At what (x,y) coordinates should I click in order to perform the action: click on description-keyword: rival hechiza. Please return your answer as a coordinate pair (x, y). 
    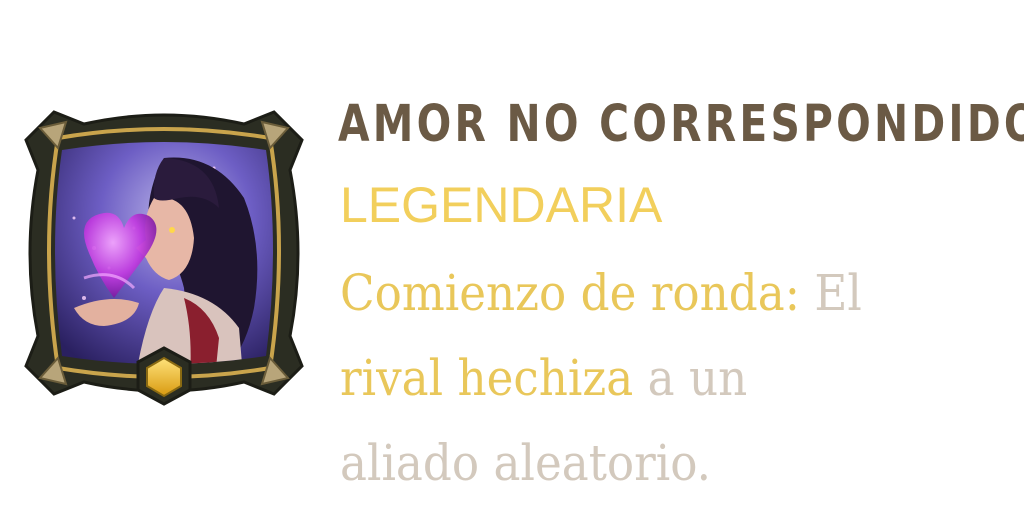
    Looking at the image, I should click on (487, 378).